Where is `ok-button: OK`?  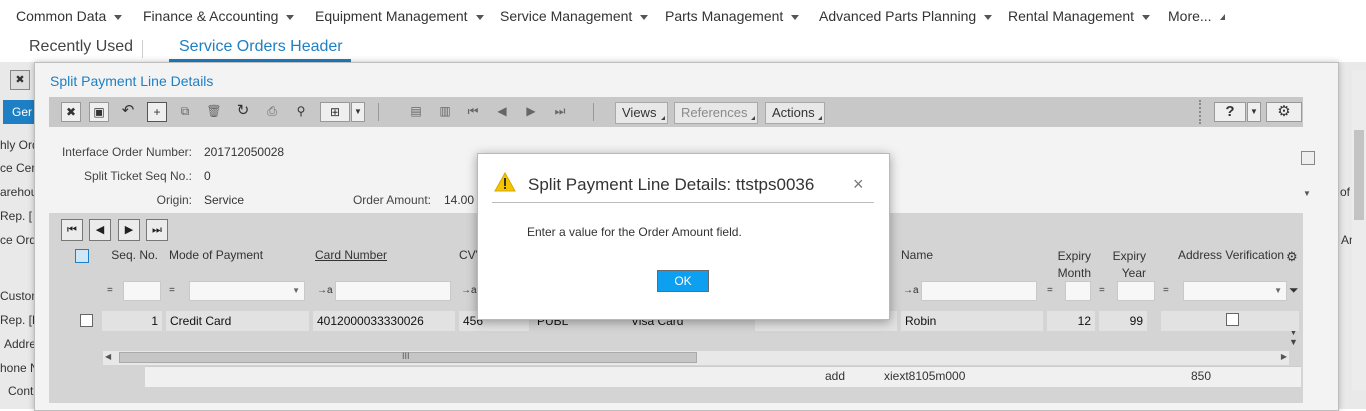
ok-button: OK is located at coordinates (683, 281).